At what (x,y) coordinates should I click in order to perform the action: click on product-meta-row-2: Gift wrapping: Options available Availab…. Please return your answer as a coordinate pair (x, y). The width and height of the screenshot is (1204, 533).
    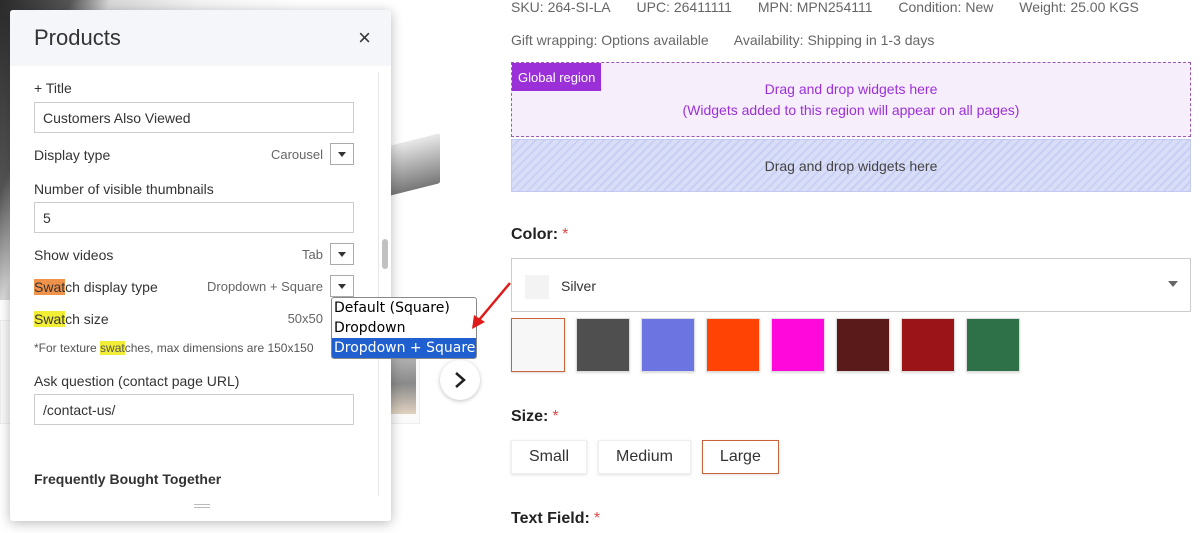
    Looking at the image, I should click on (733, 40).